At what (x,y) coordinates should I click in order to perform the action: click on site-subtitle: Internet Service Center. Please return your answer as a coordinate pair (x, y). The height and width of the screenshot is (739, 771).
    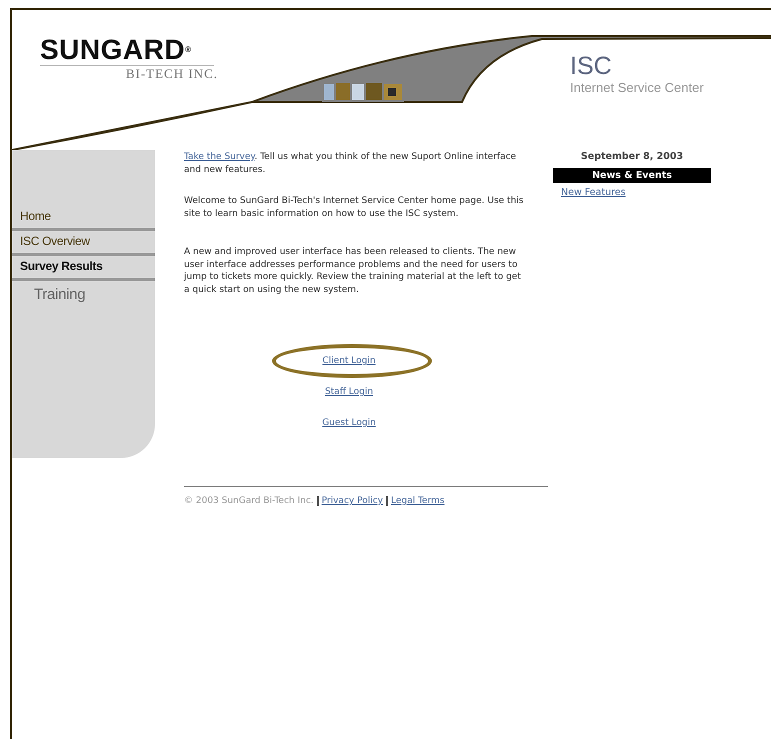
    Looking at the image, I should click on (637, 87).